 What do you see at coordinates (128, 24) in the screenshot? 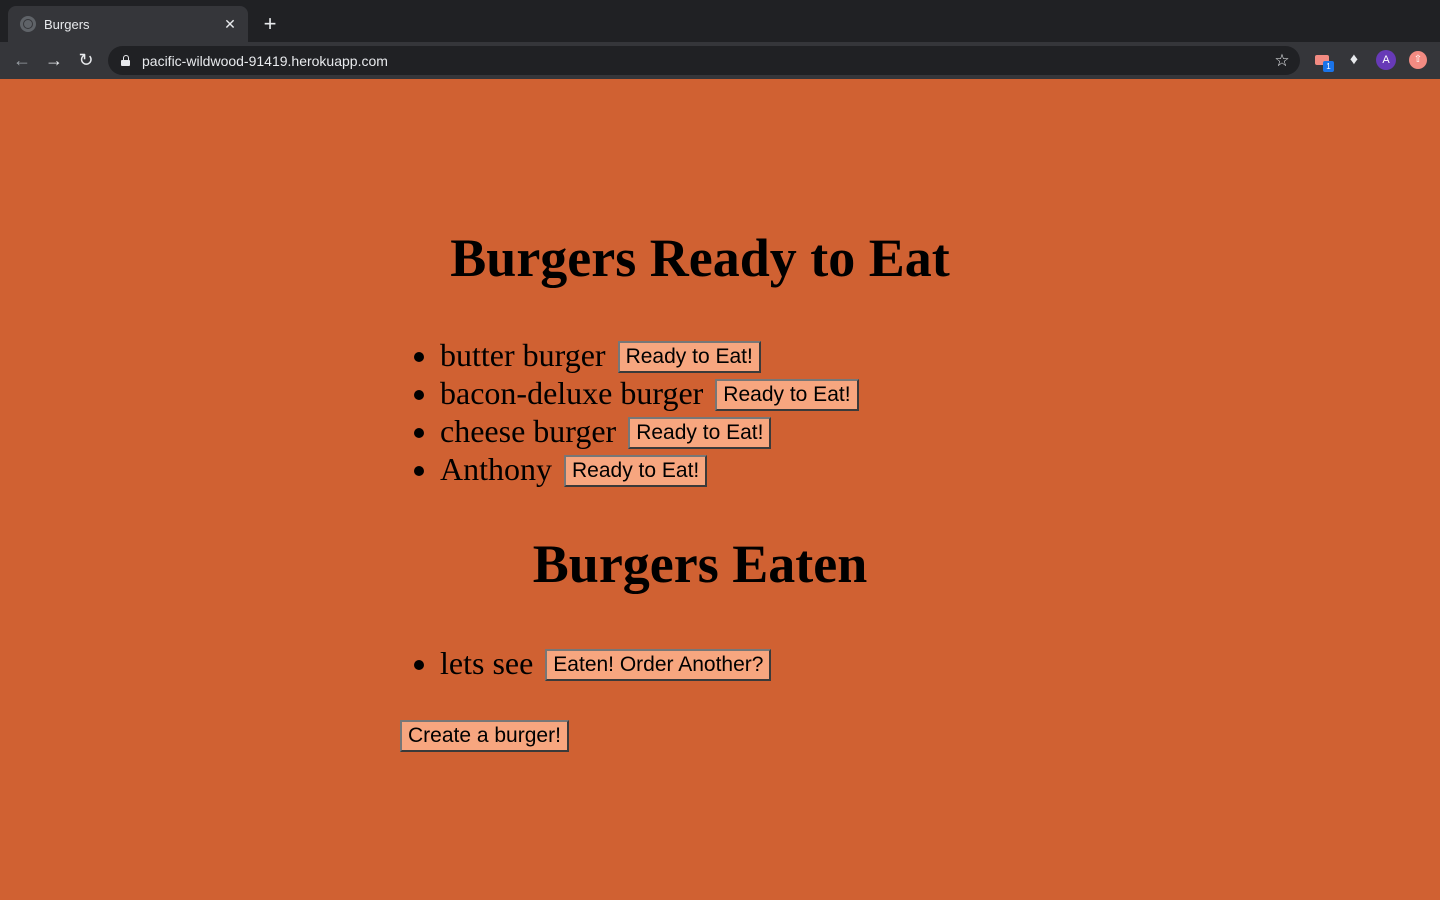
I see `browser-tab: Burgers ✕` at bounding box center [128, 24].